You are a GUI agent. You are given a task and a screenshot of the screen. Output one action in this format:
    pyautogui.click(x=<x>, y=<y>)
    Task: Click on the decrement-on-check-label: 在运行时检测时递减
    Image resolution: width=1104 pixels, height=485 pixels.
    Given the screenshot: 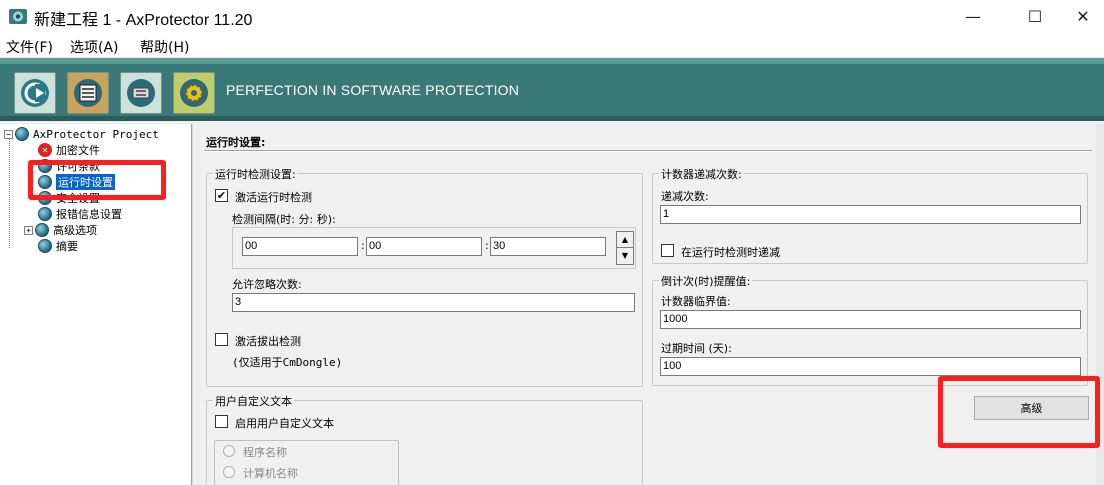 What is the action you would take?
    pyautogui.click(x=730, y=252)
    